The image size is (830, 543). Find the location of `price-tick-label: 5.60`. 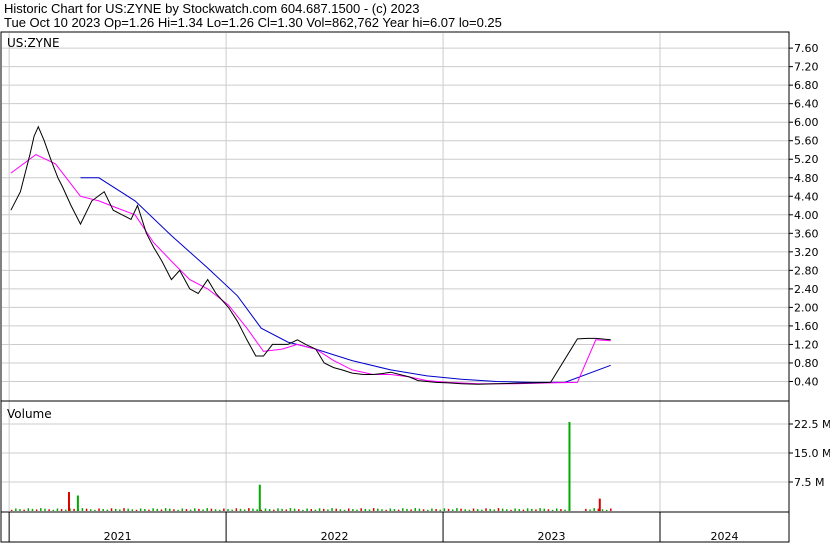

price-tick-label: 5.60 is located at coordinates (806, 141).